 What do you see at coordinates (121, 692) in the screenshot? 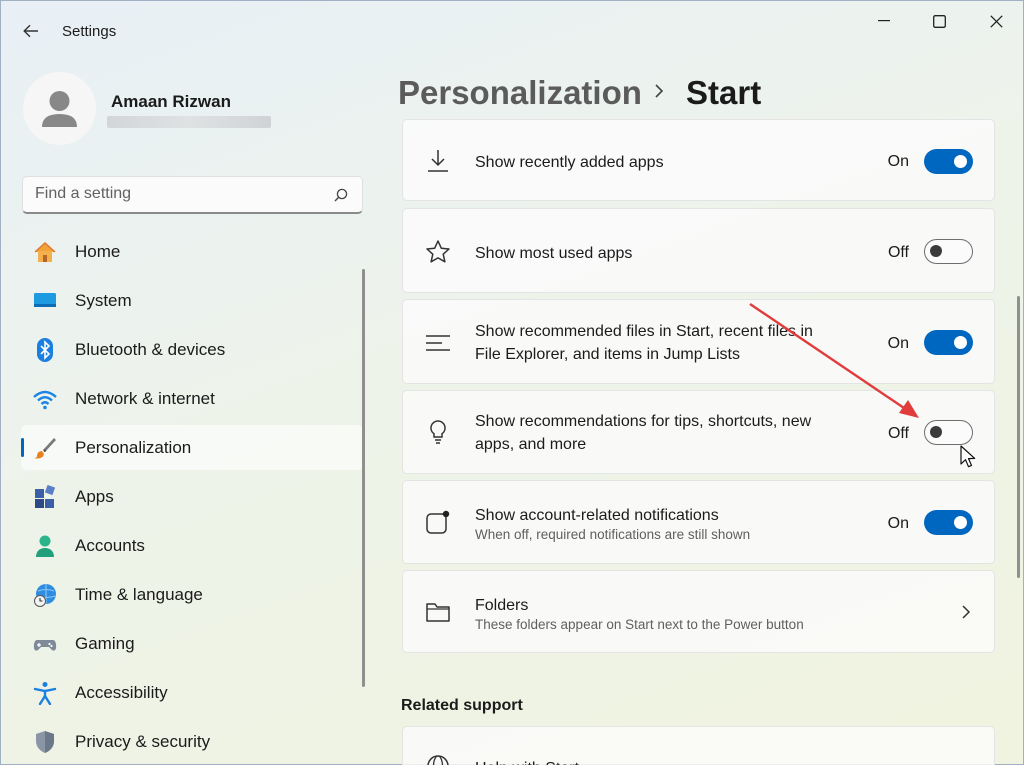
I see `nav-label: Accessibility` at bounding box center [121, 692].